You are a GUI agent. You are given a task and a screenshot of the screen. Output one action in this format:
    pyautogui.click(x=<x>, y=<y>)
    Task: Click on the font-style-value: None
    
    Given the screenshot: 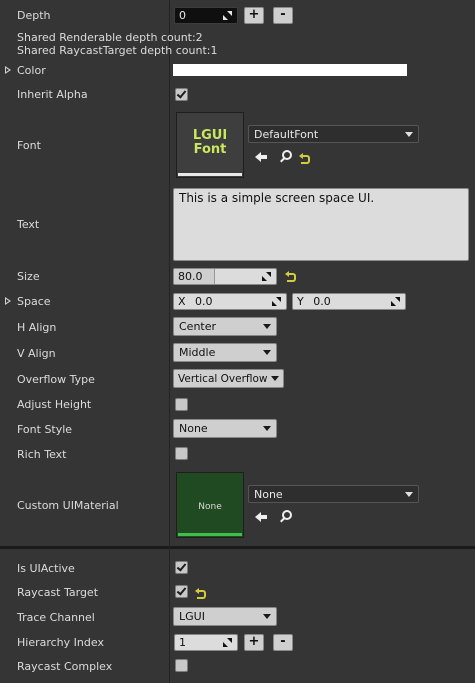 What is the action you would take?
    pyautogui.click(x=193, y=428)
    